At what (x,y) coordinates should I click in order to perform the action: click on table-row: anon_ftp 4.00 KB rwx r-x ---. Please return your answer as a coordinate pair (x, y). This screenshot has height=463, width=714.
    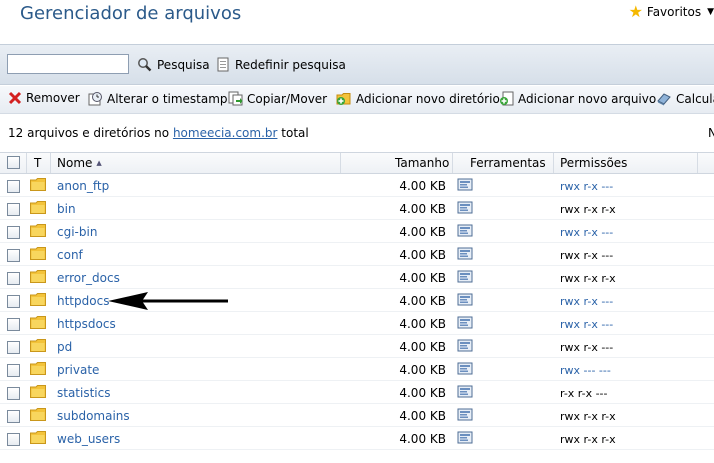
    Looking at the image, I should click on (357, 185).